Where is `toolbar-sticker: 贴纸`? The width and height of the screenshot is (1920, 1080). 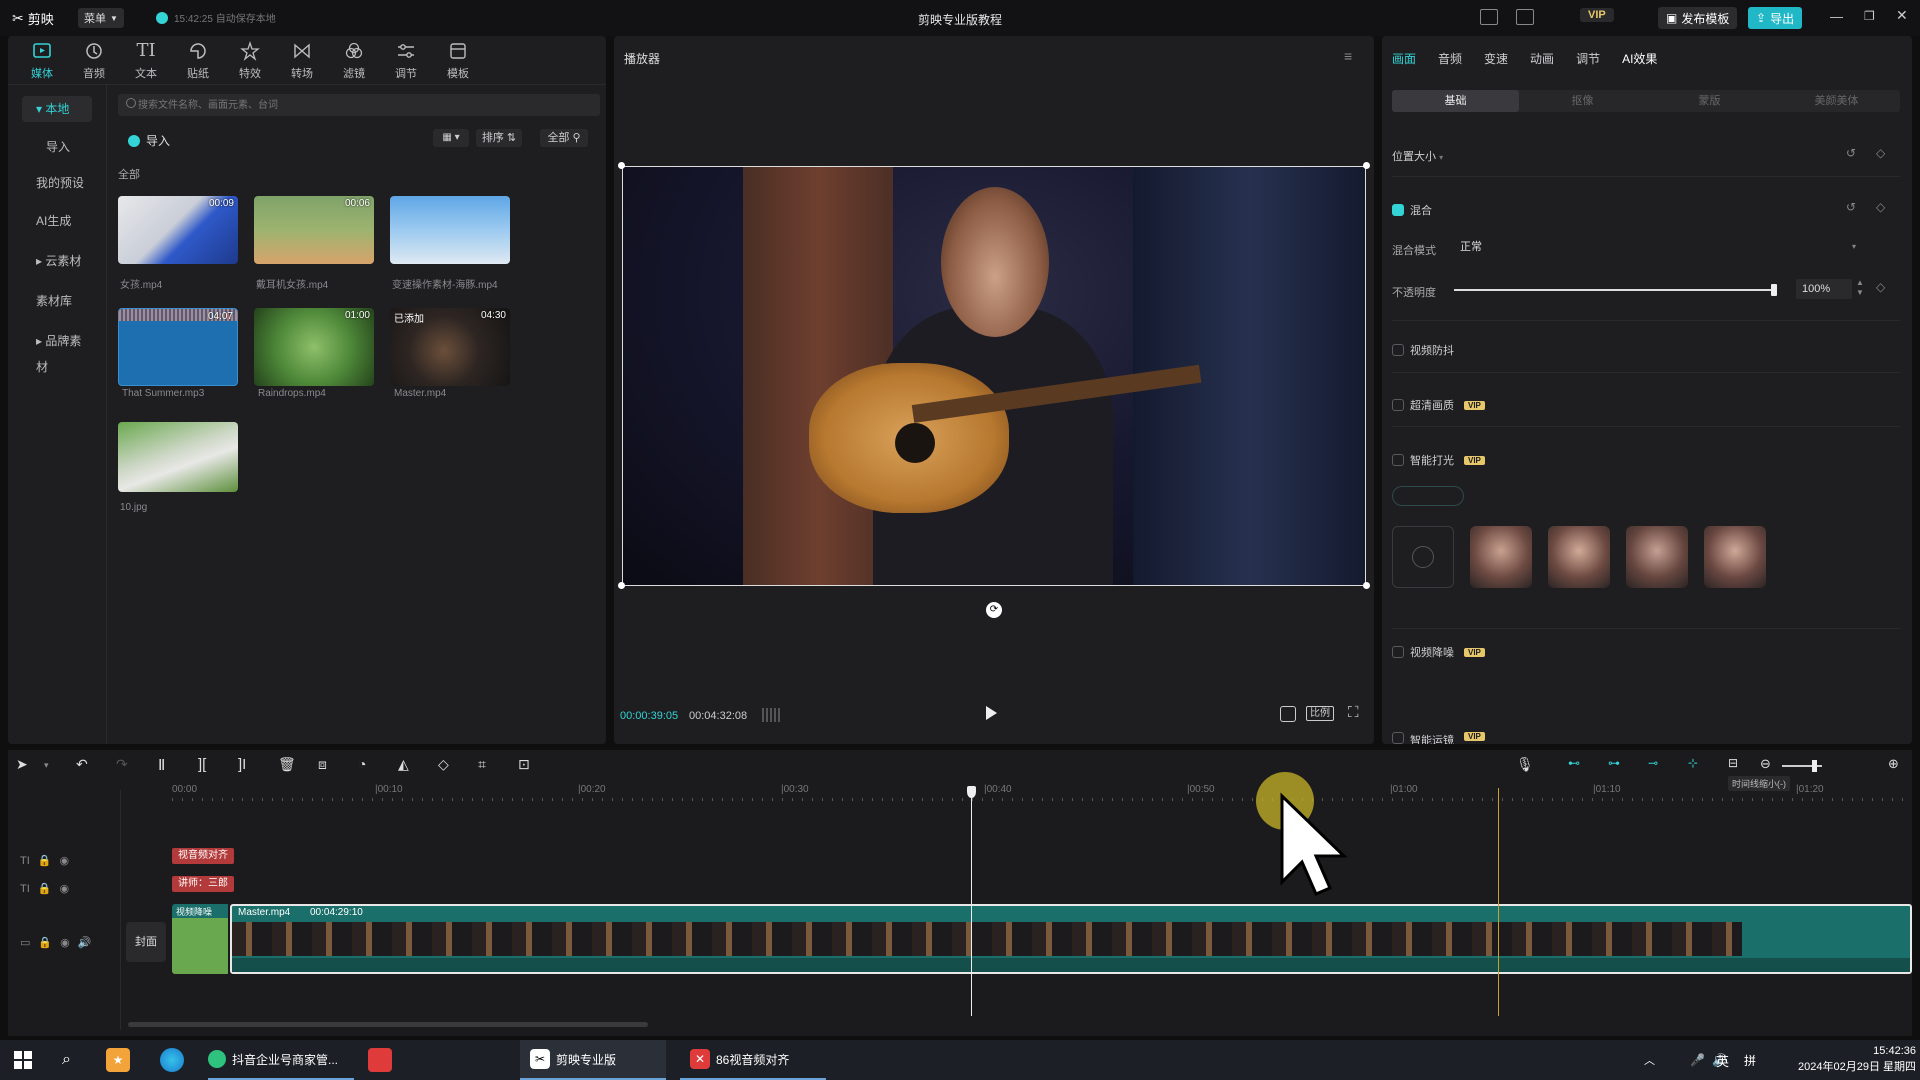 toolbar-sticker: 贴纸 is located at coordinates (198, 60).